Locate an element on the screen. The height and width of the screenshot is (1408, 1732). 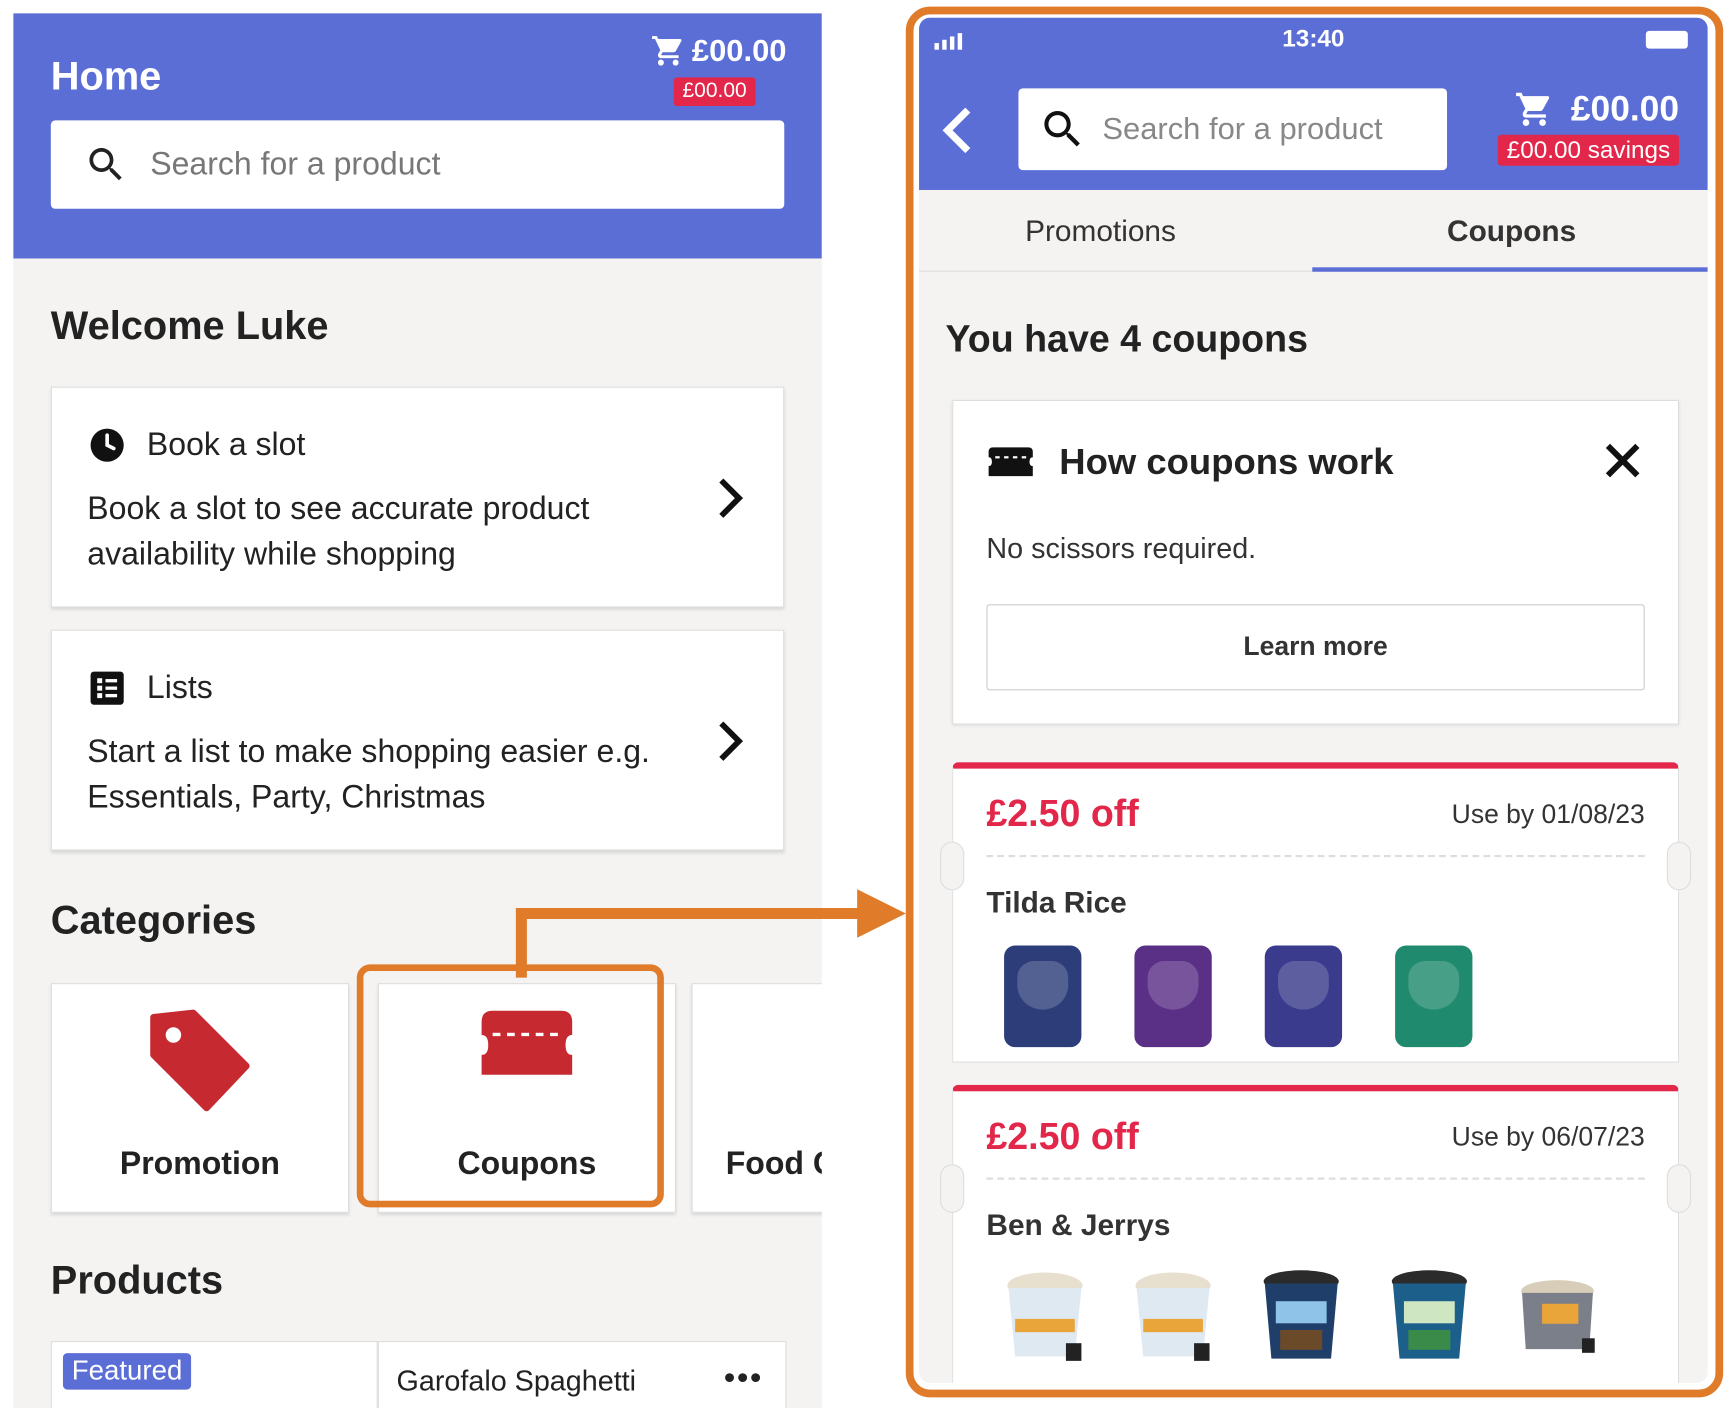
product-card: Featured is located at coordinates (214, 1374).